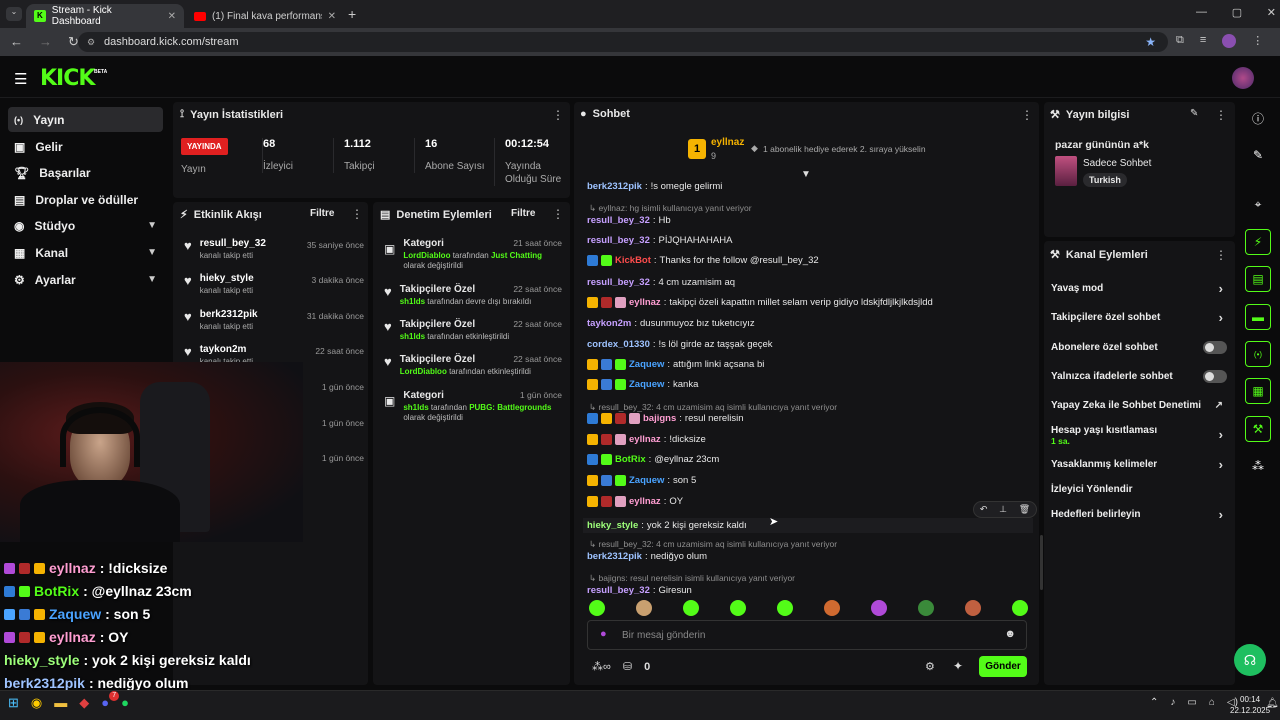  I want to click on tab-search-button: ⌄, so click(14, 14).